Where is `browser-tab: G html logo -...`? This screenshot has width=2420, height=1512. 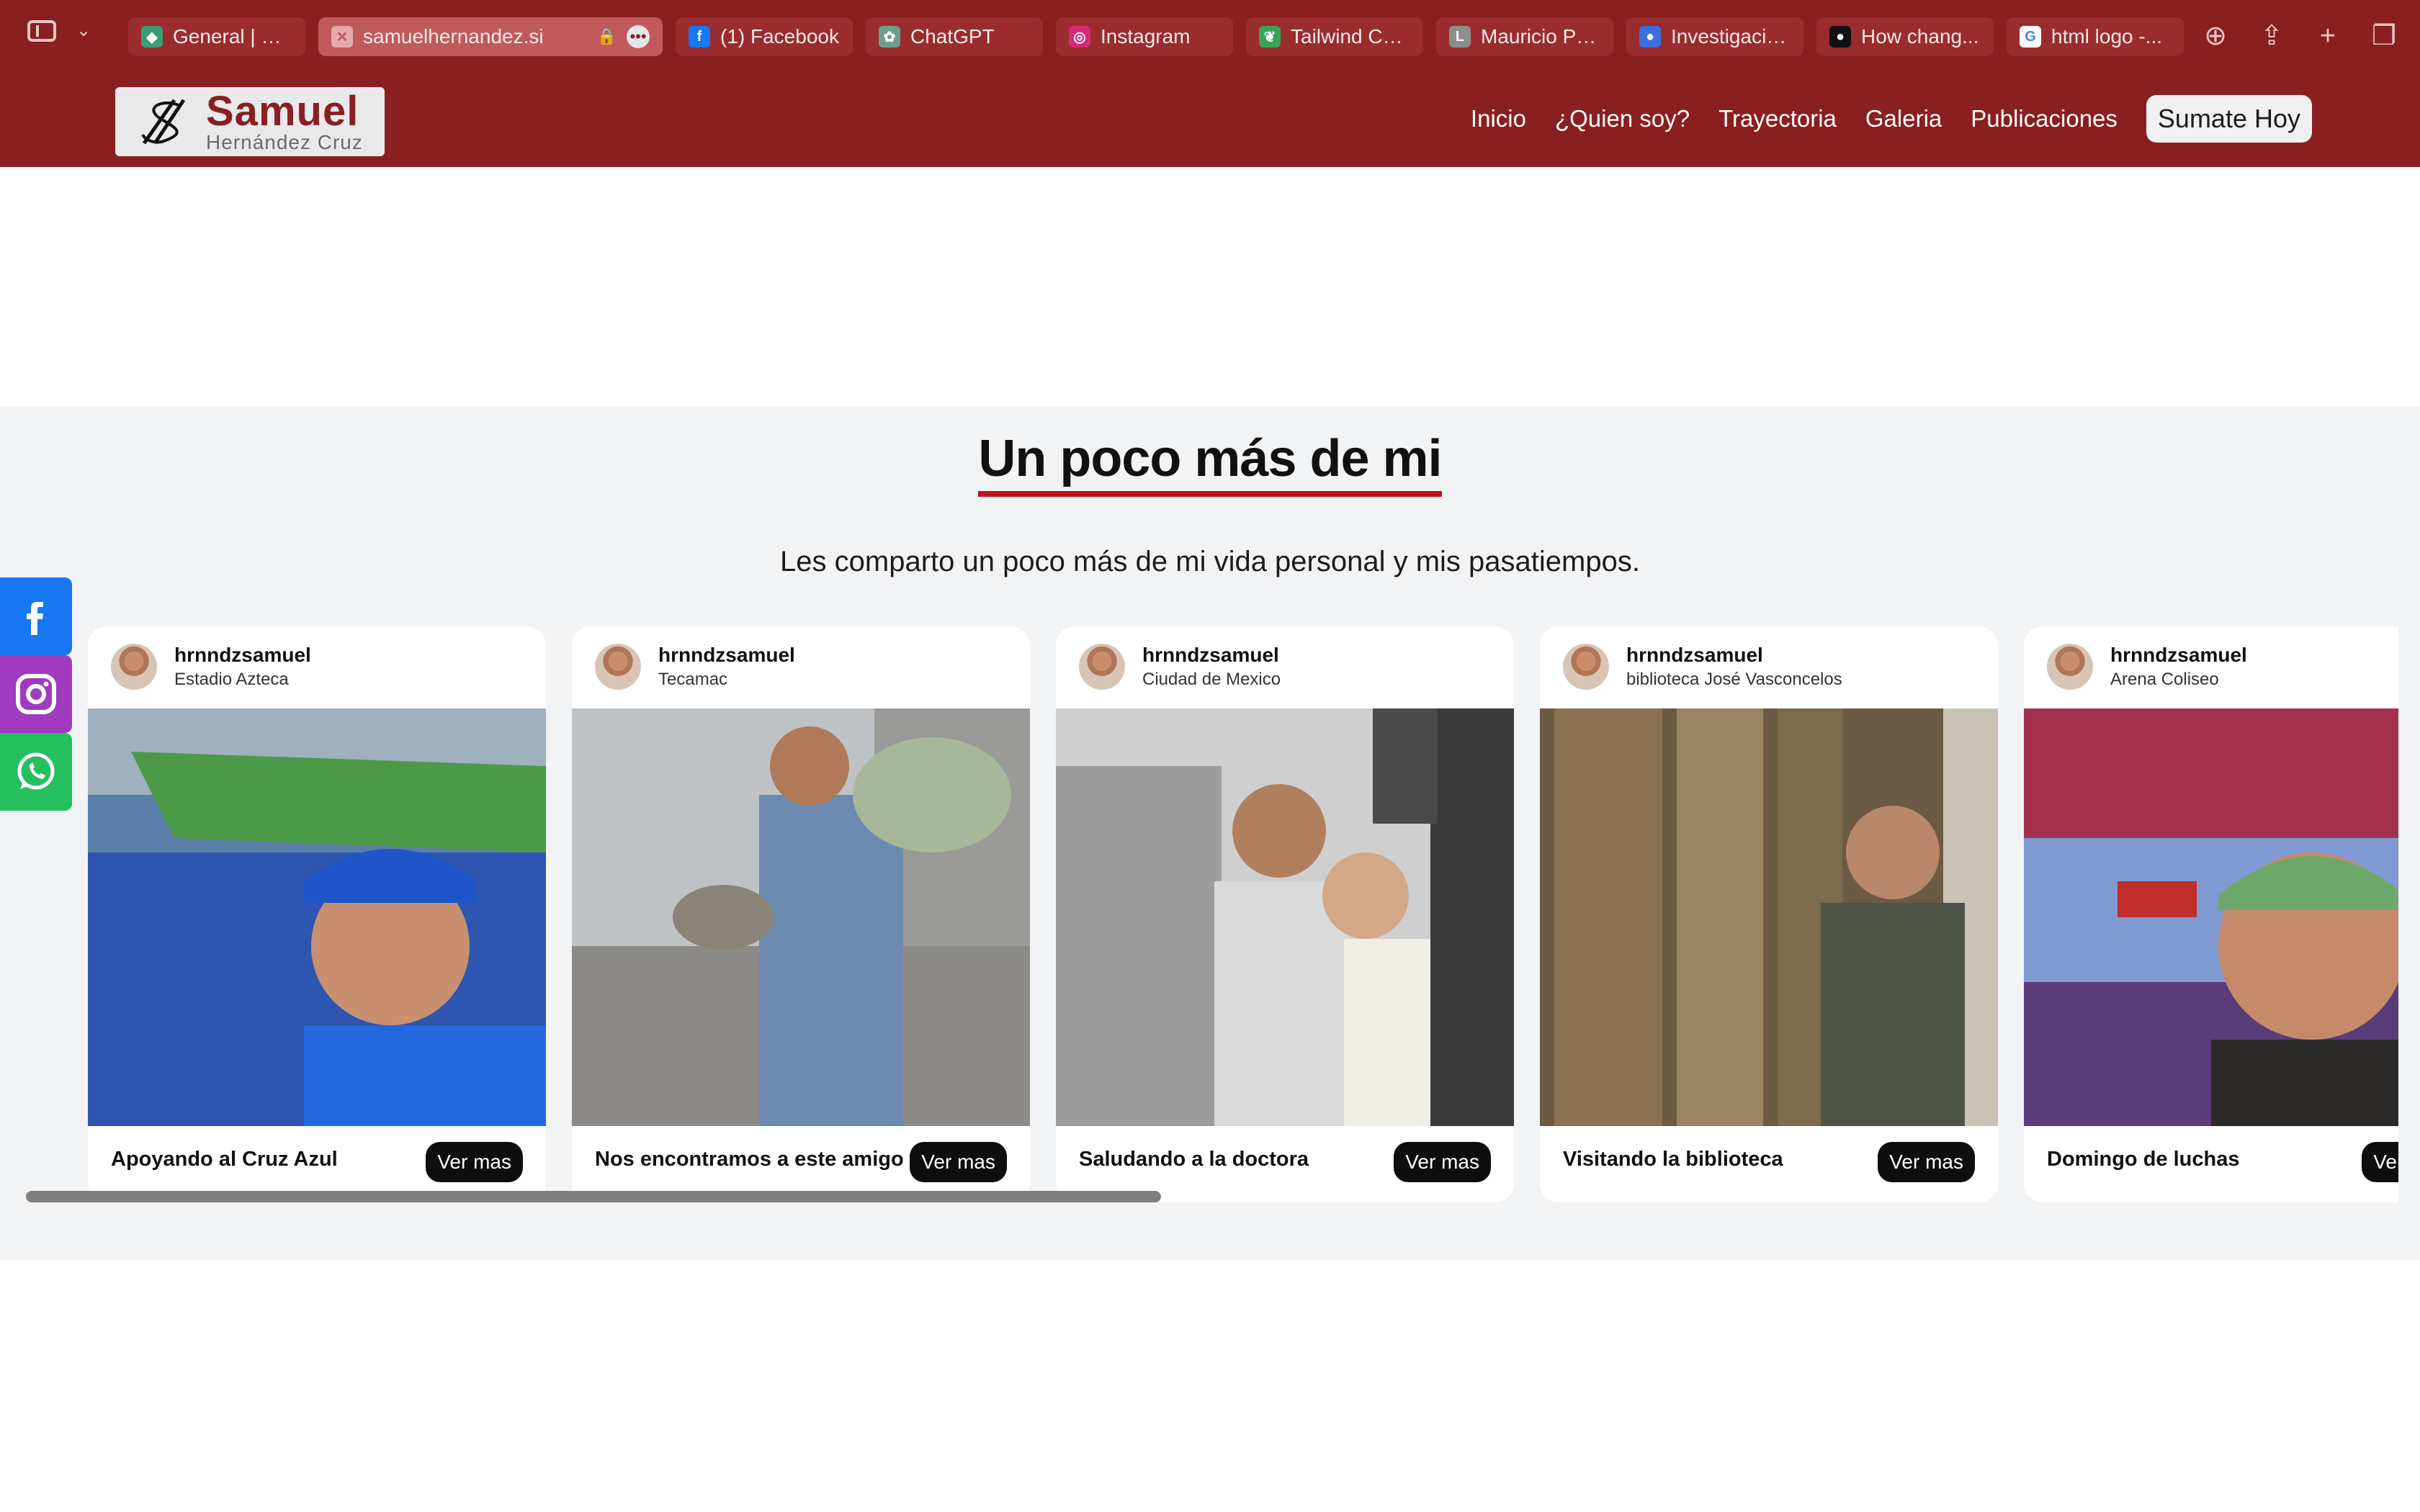 browser-tab: G html logo -... is located at coordinates (2095, 36).